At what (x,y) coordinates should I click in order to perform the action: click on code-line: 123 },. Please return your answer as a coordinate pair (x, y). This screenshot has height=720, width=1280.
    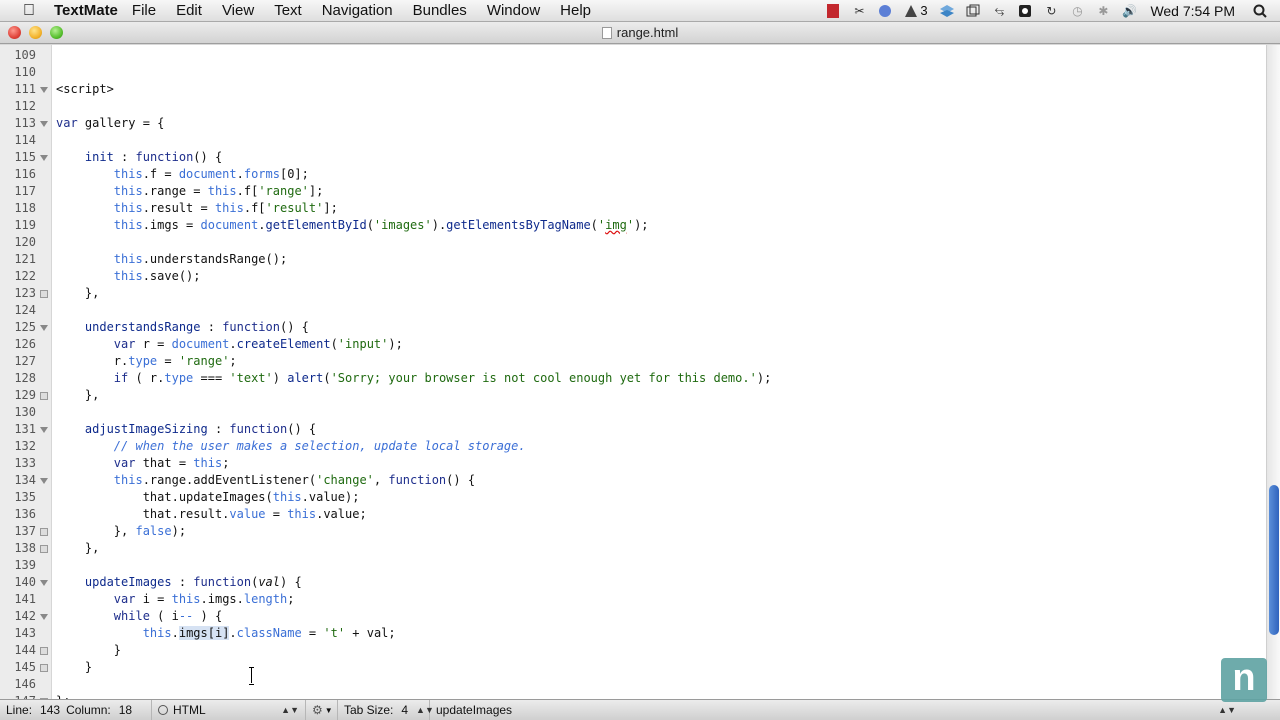
    Looking at the image, I should click on (633, 293).